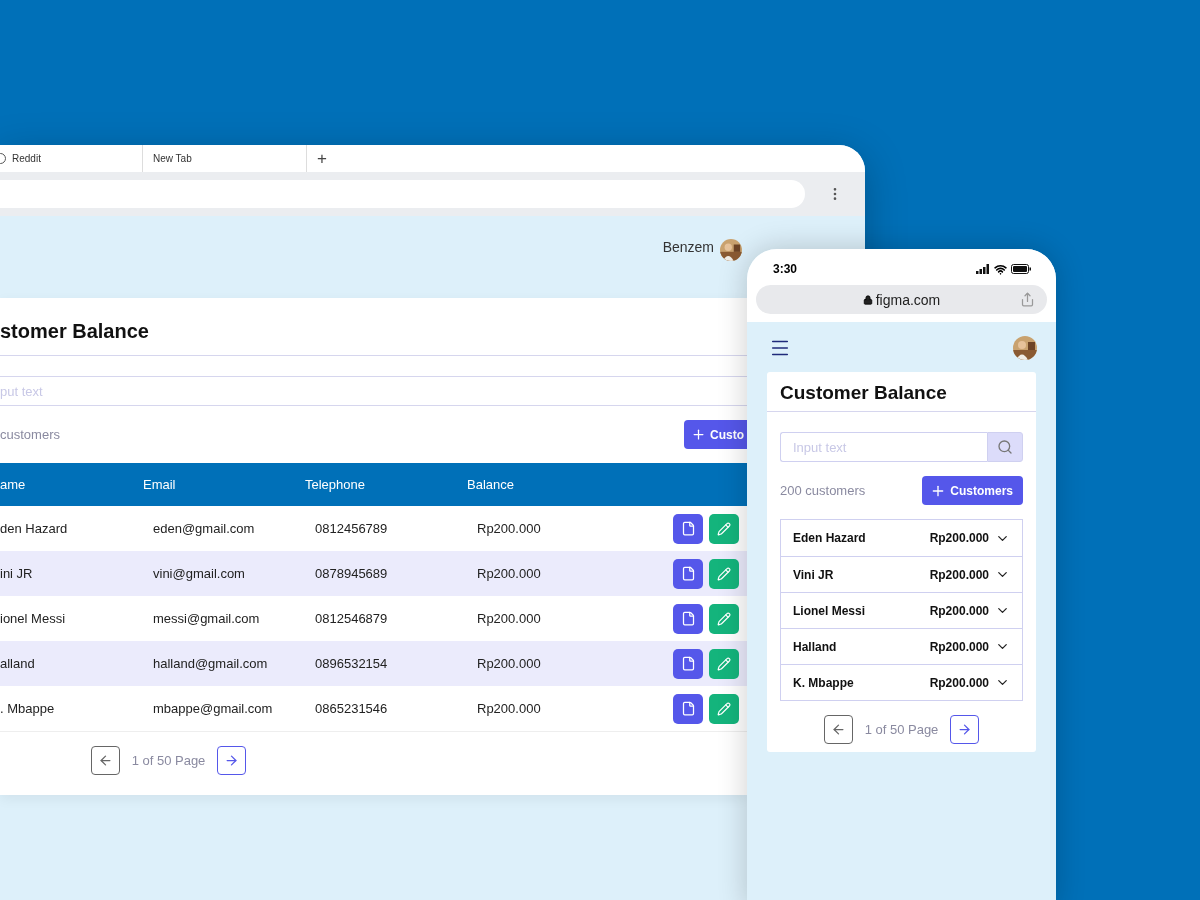  What do you see at coordinates (75, 331) in the screenshot?
I see `card-title: stomer Balance` at bounding box center [75, 331].